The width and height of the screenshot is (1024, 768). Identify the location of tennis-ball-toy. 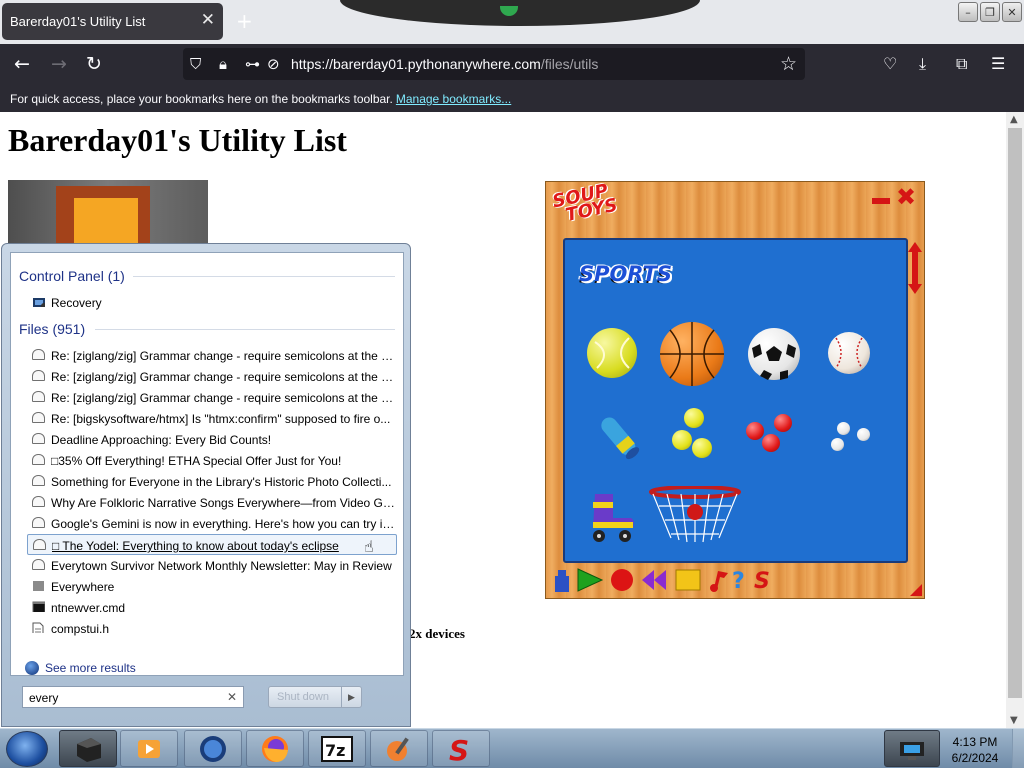
(612, 353).